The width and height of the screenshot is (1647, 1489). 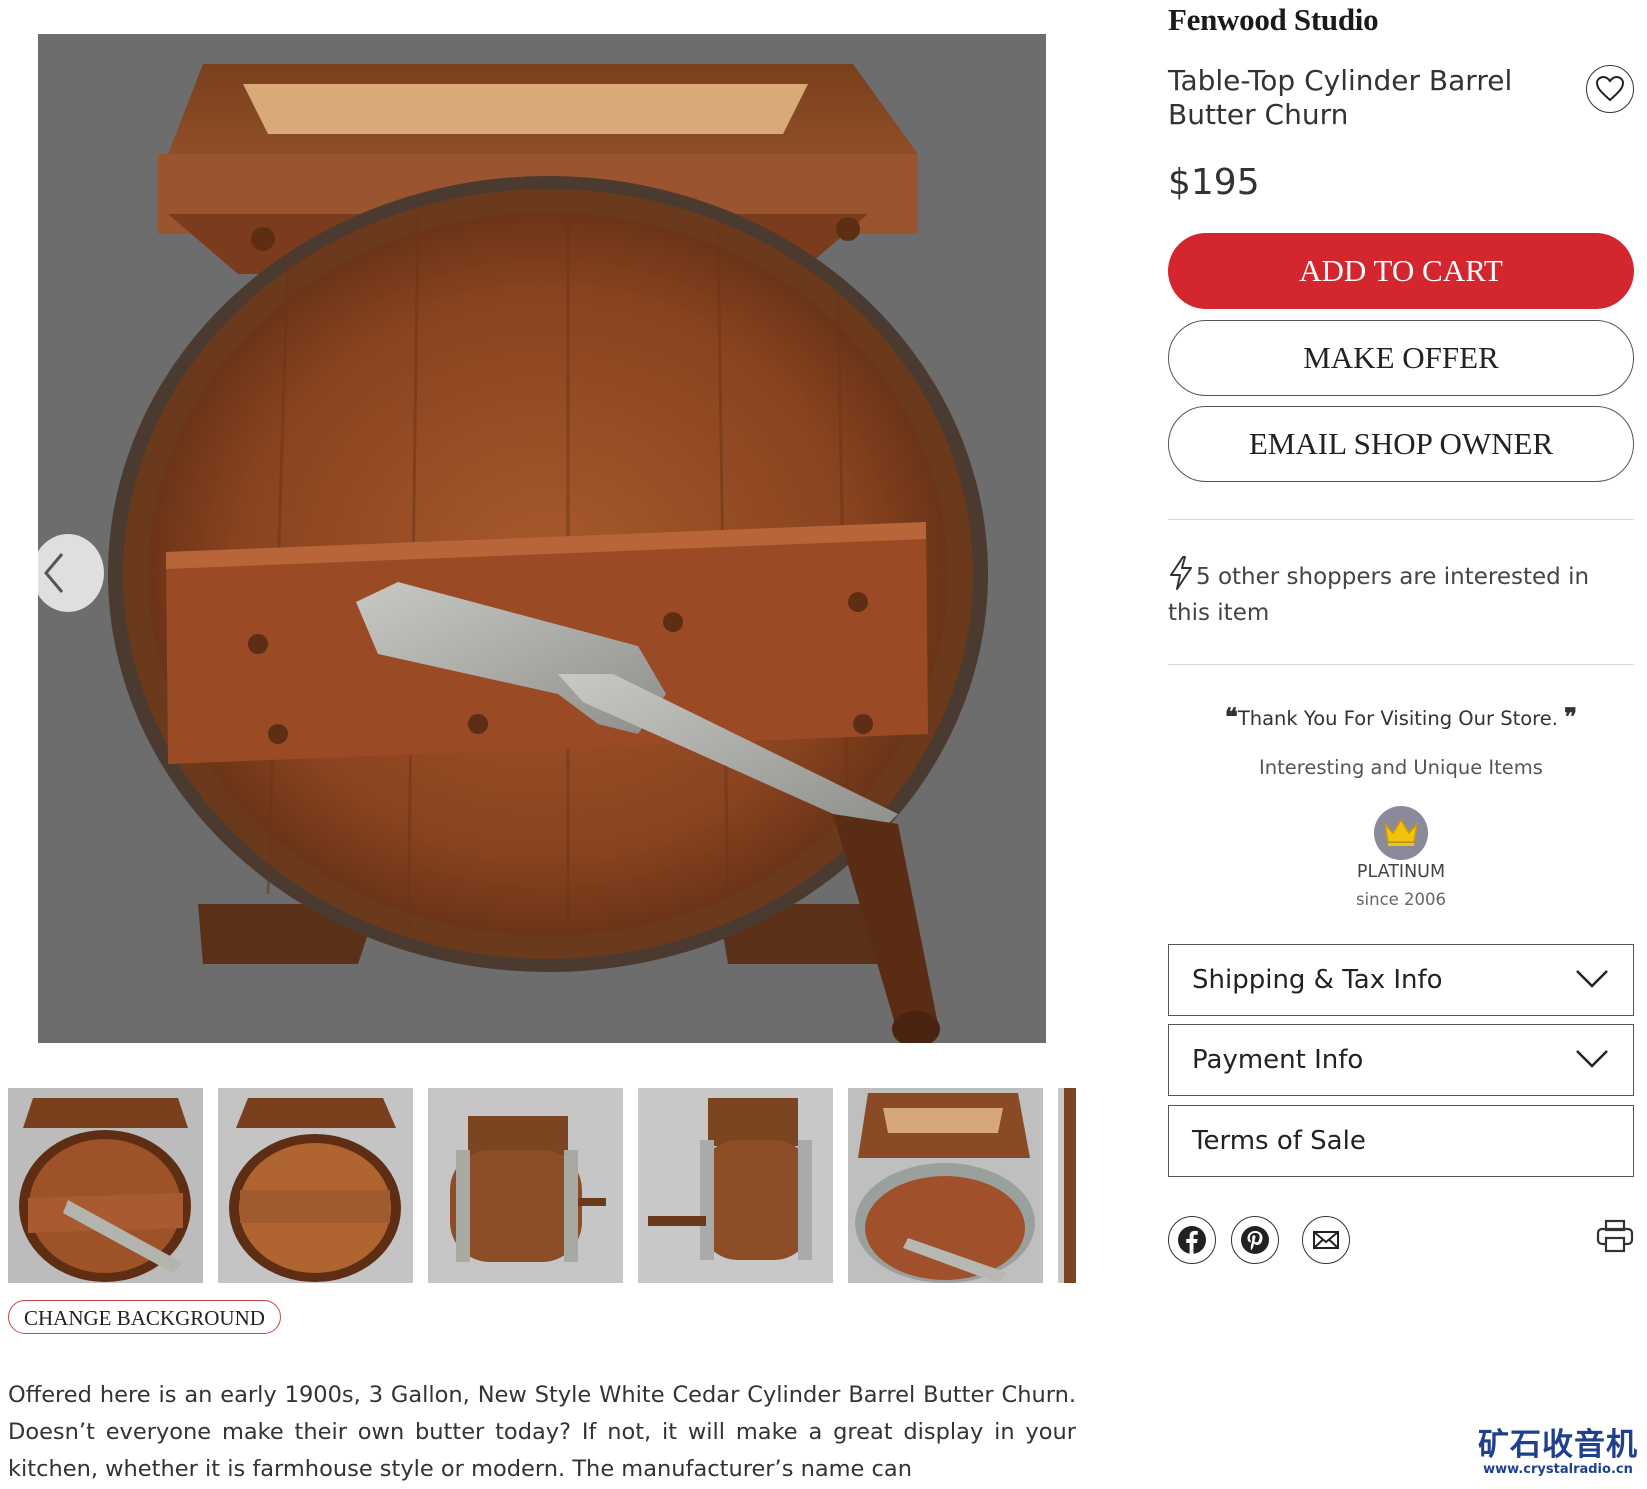 What do you see at coordinates (1279, 1141) in the screenshot?
I see `accordion-label: Terms of Sale` at bounding box center [1279, 1141].